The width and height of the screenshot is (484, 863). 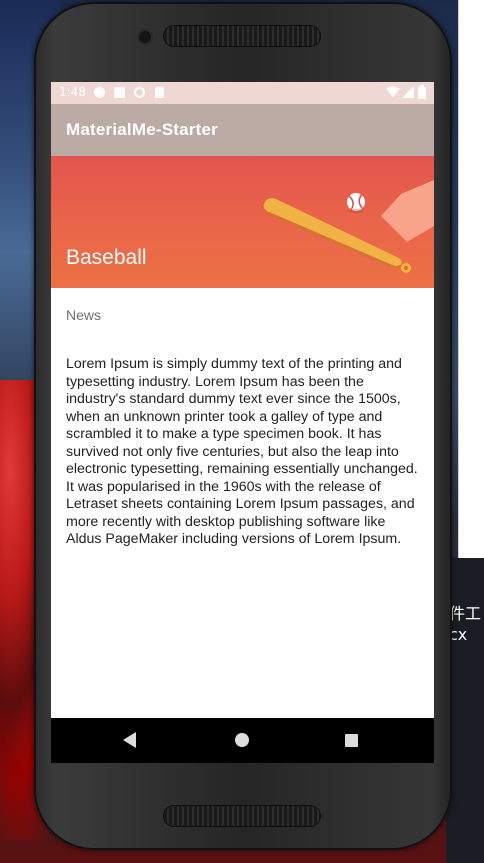 I want to click on home-icon, so click(x=242, y=740).